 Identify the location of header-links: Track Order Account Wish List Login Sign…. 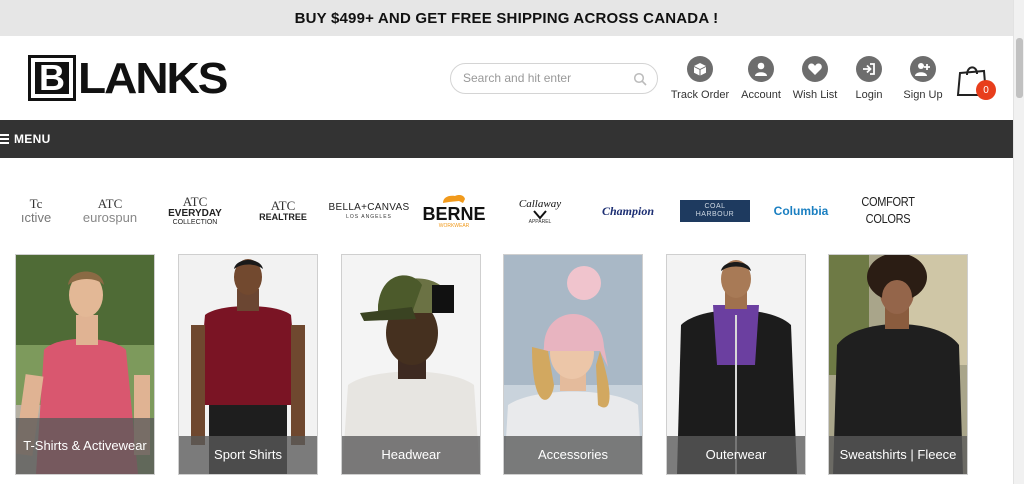
(506, 81).